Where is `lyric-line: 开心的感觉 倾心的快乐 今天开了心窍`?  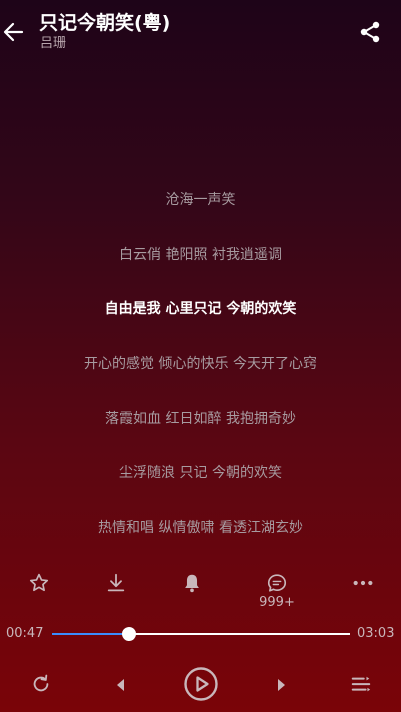 lyric-line: 开心的感觉 倾心的快乐 今天开了心窍 is located at coordinates (200, 371).